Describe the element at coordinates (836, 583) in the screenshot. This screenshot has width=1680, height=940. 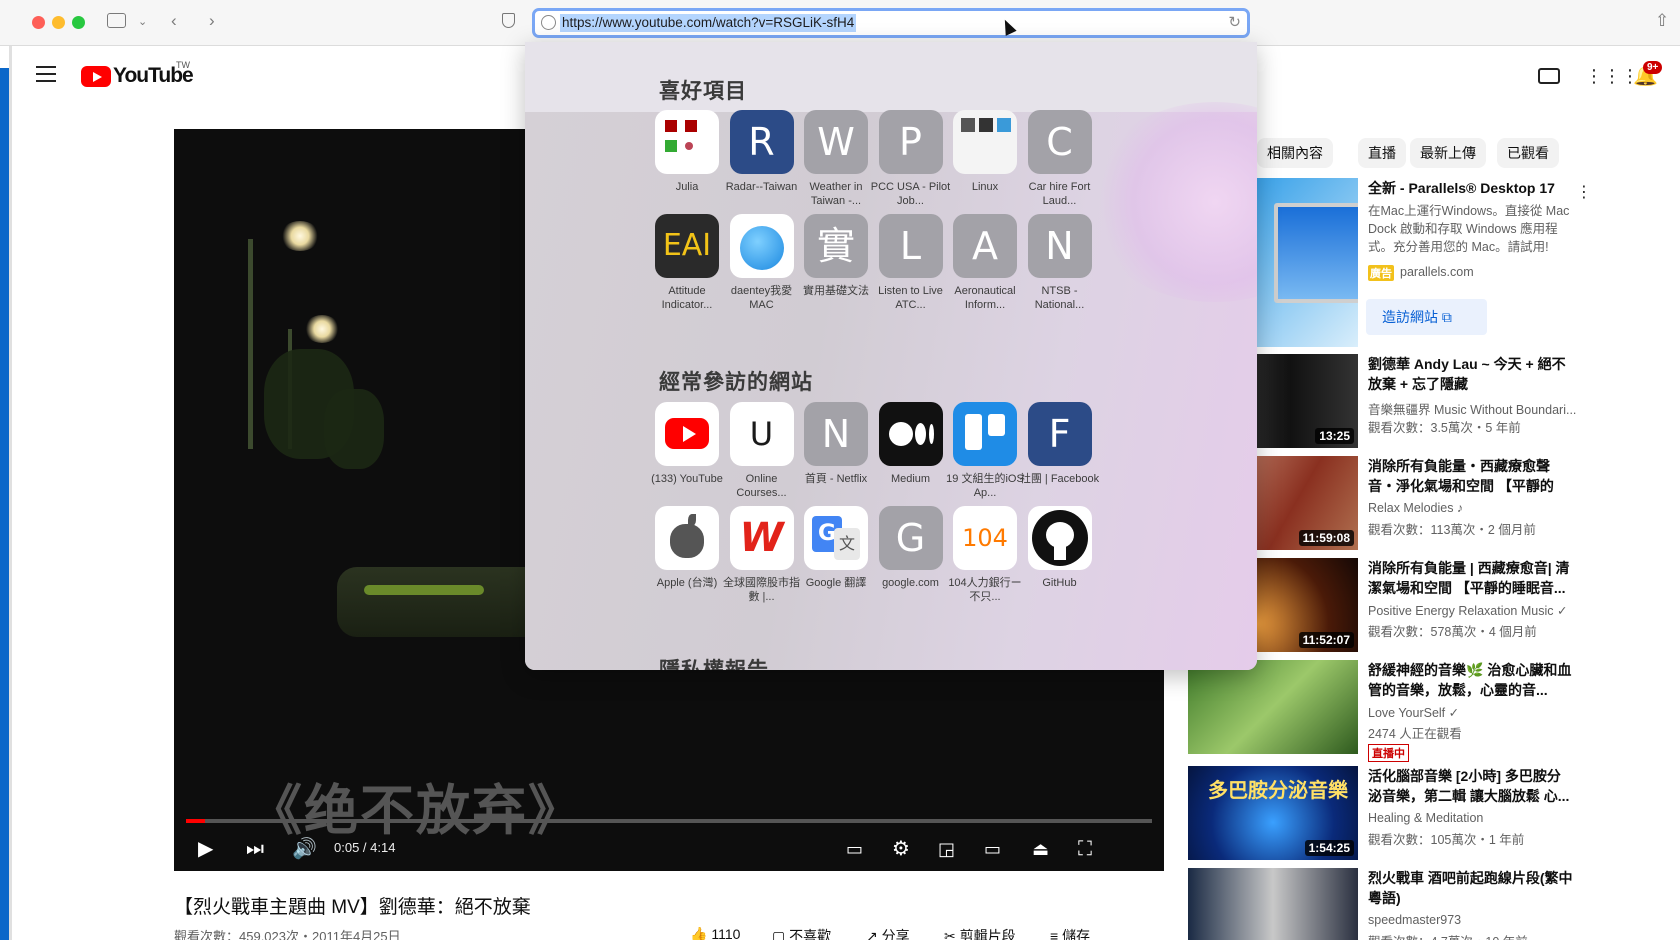
I see `frequent-site-label: Google 翻譯` at that location.